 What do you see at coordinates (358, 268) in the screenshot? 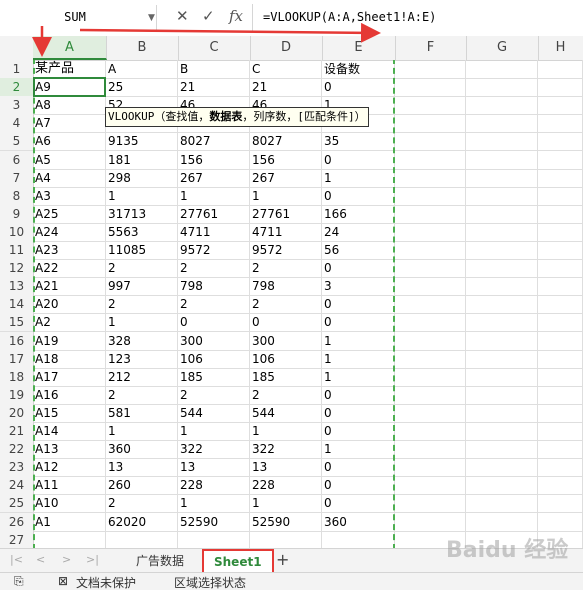
I see `cell-e12: 0` at bounding box center [358, 268].